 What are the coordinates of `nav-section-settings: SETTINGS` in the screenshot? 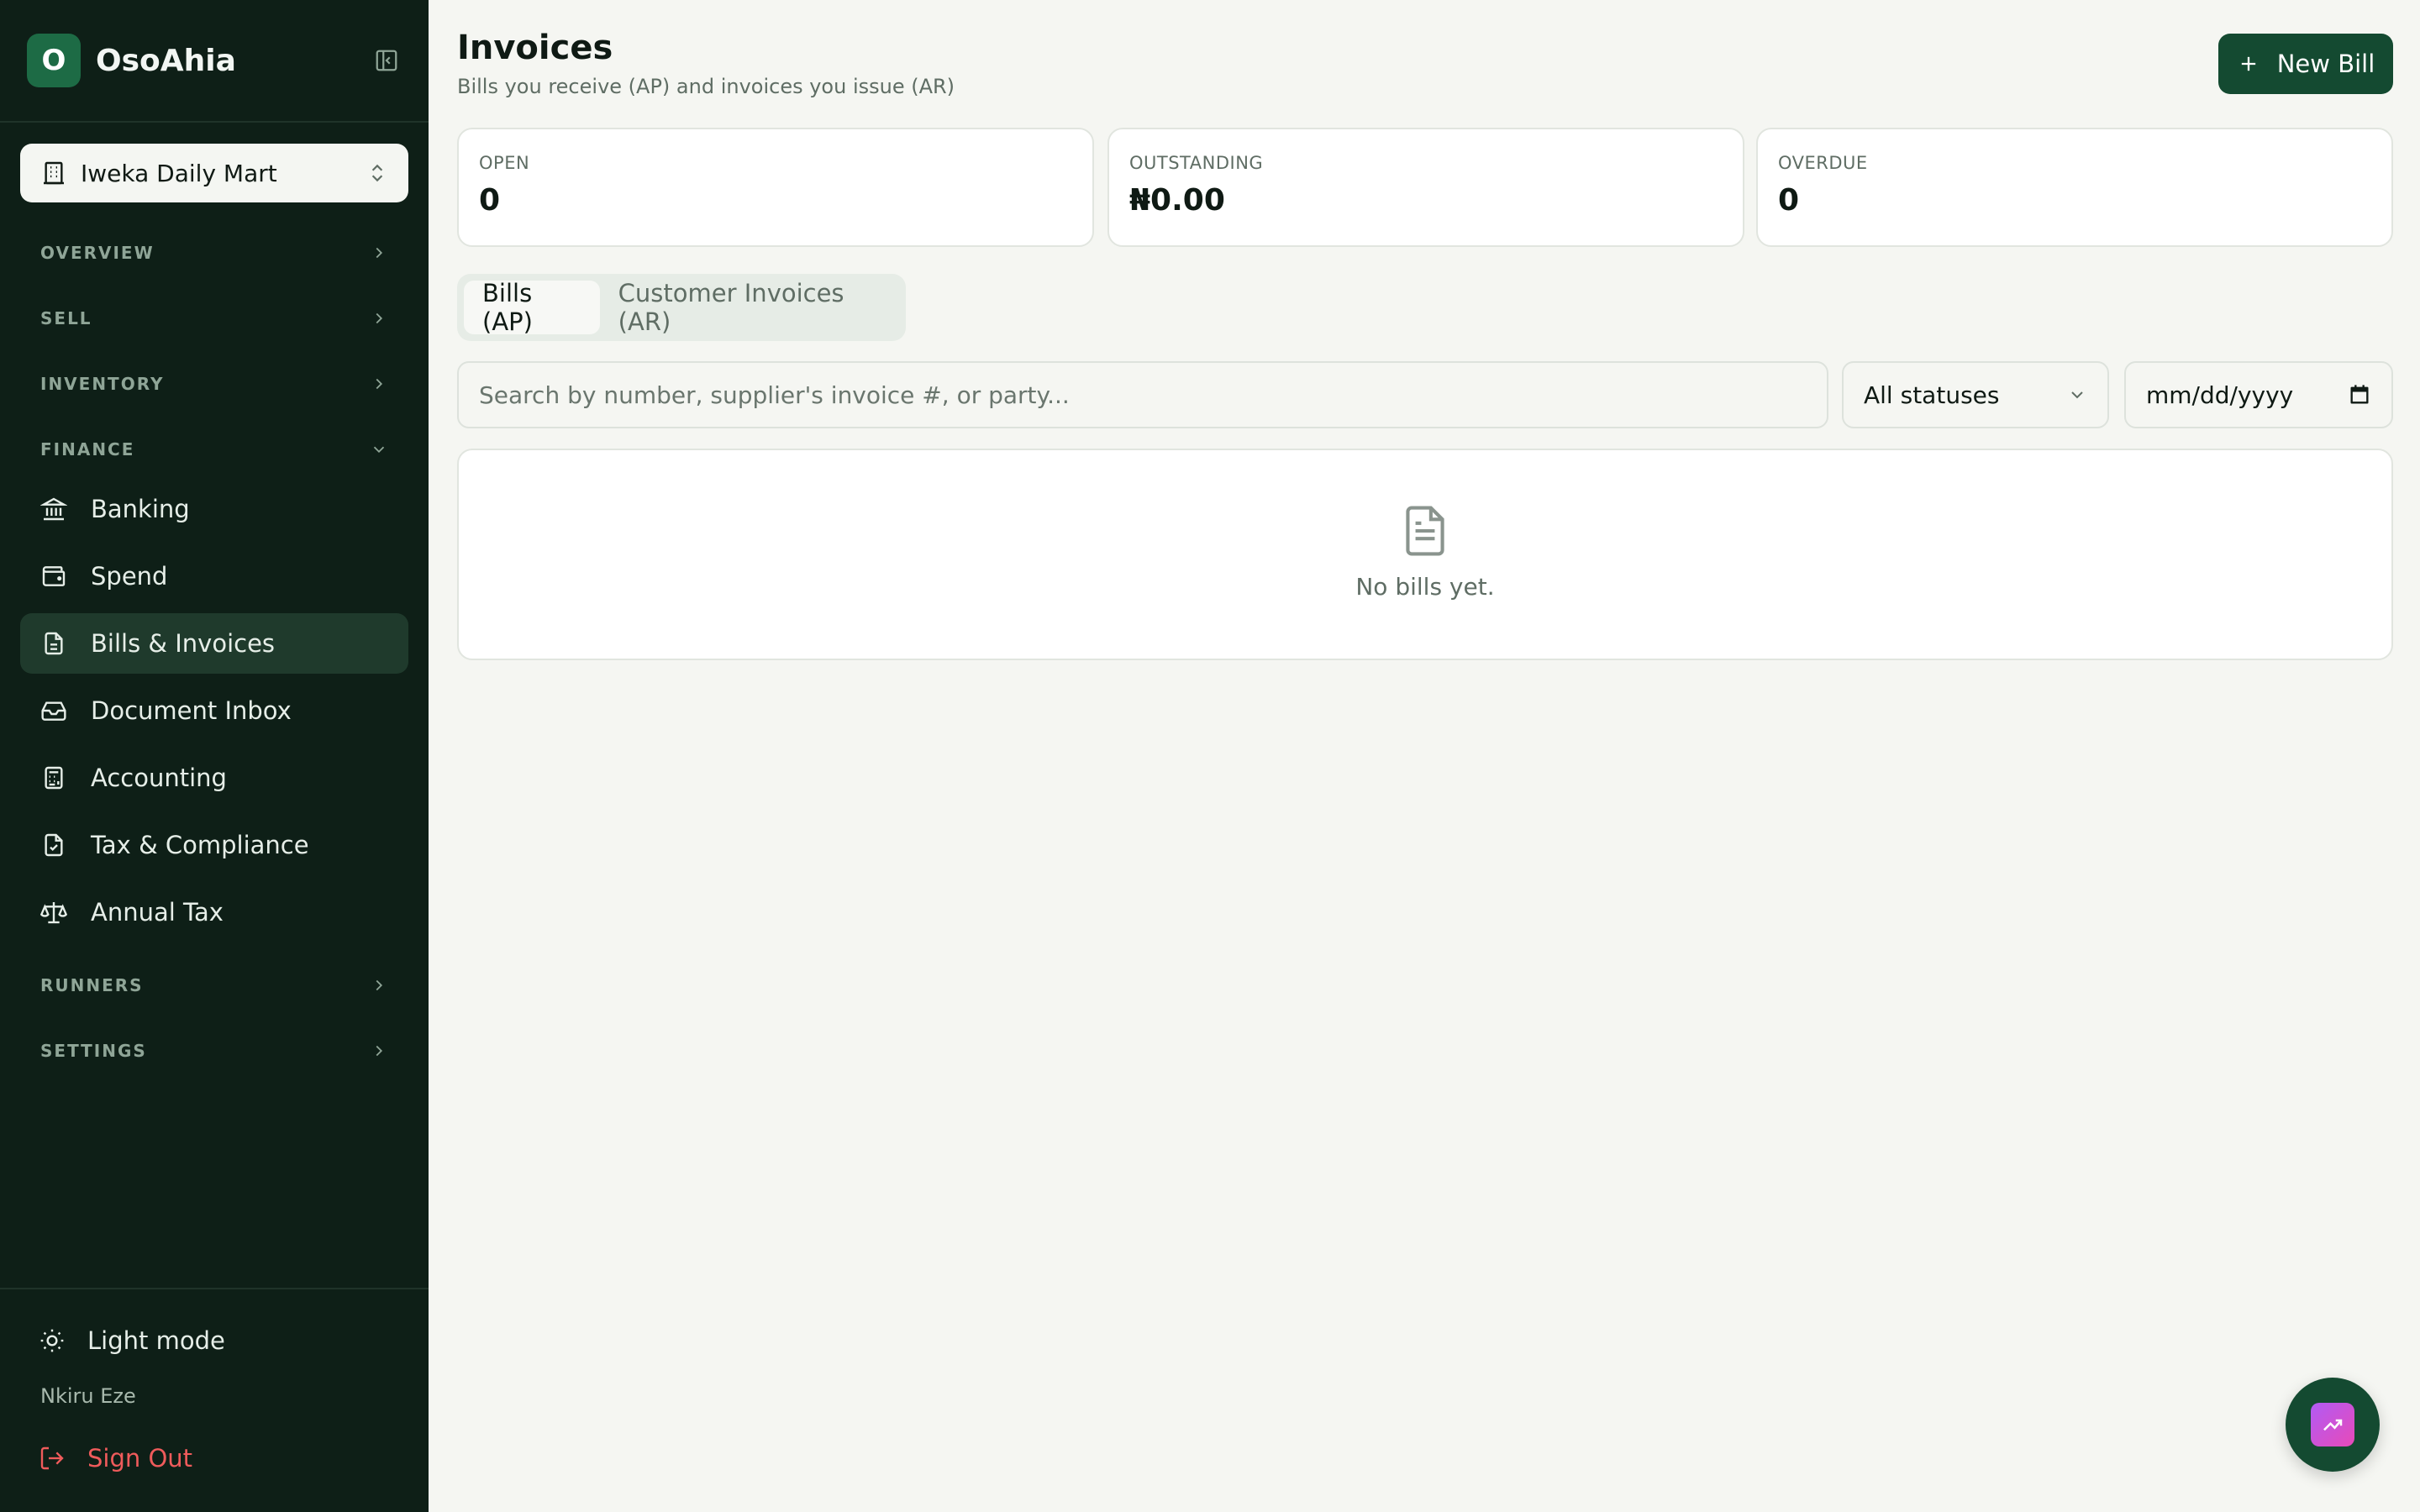 It's located at (214, 1051).